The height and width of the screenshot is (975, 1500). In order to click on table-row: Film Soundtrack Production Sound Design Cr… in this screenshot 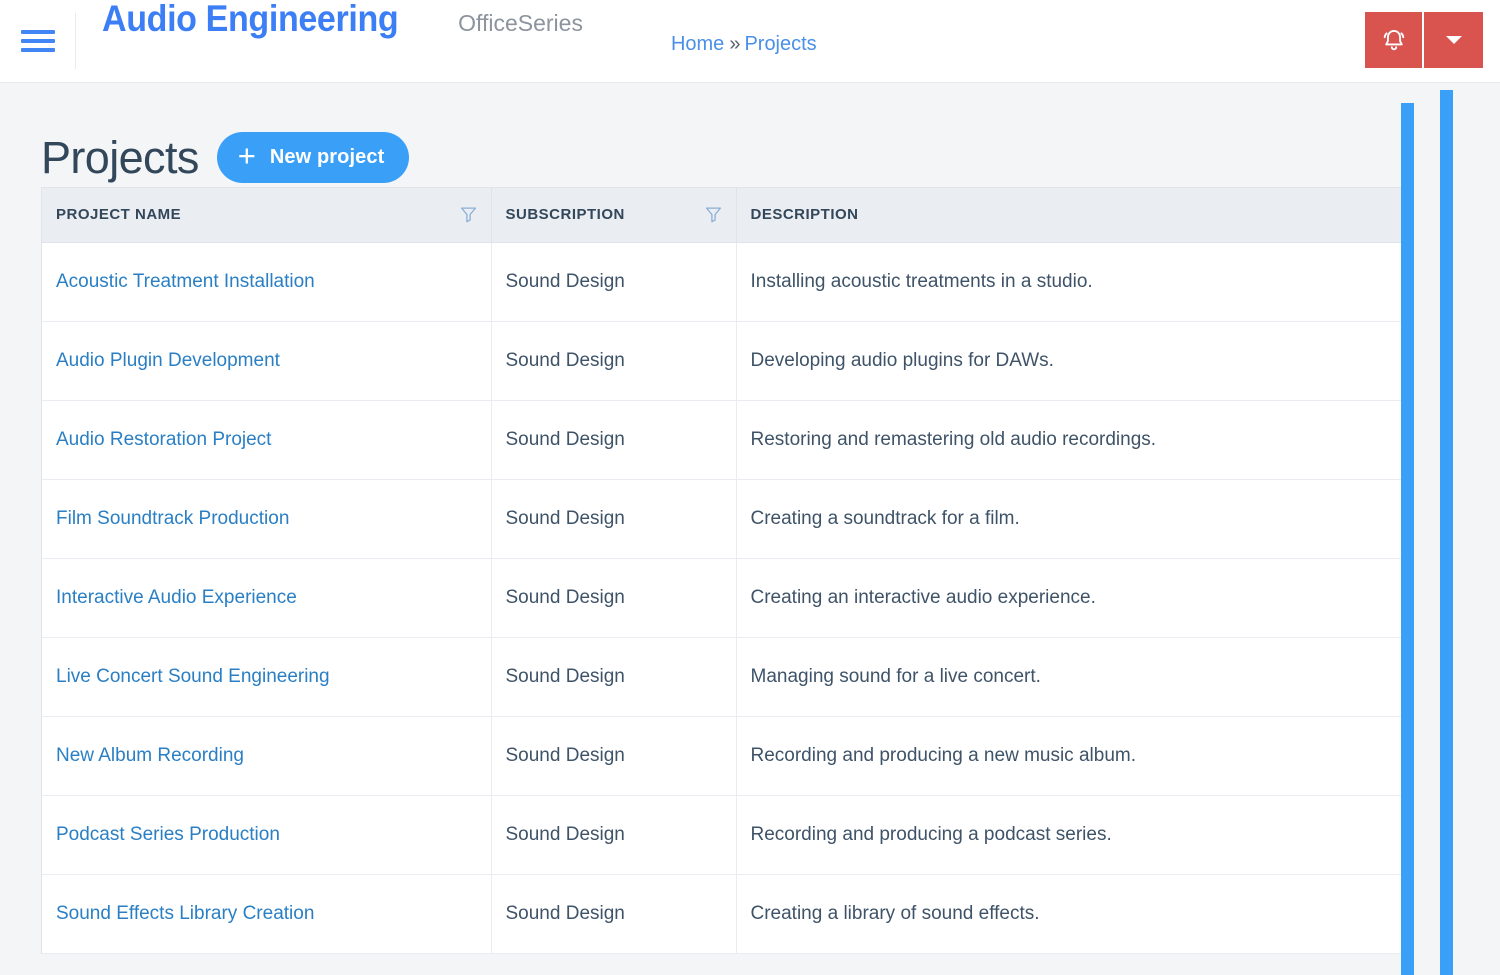, I will do `click(726, 519)`.